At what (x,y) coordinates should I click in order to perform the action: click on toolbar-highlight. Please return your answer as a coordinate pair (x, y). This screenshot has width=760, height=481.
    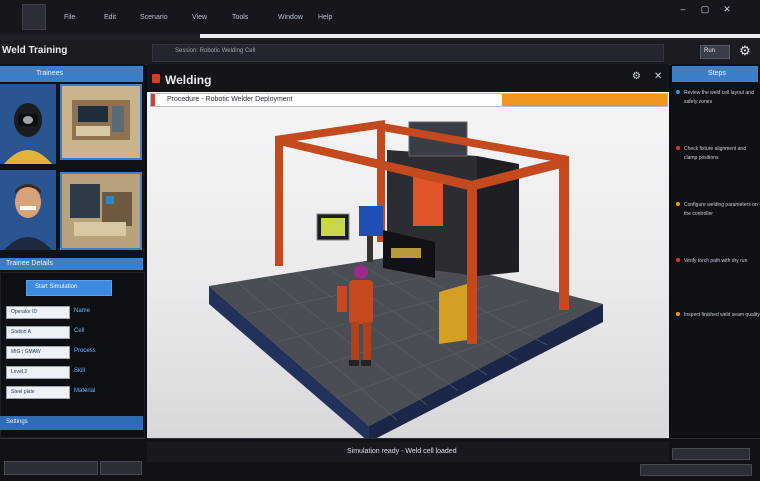
    Looking at the image, I should click on (480, 36).